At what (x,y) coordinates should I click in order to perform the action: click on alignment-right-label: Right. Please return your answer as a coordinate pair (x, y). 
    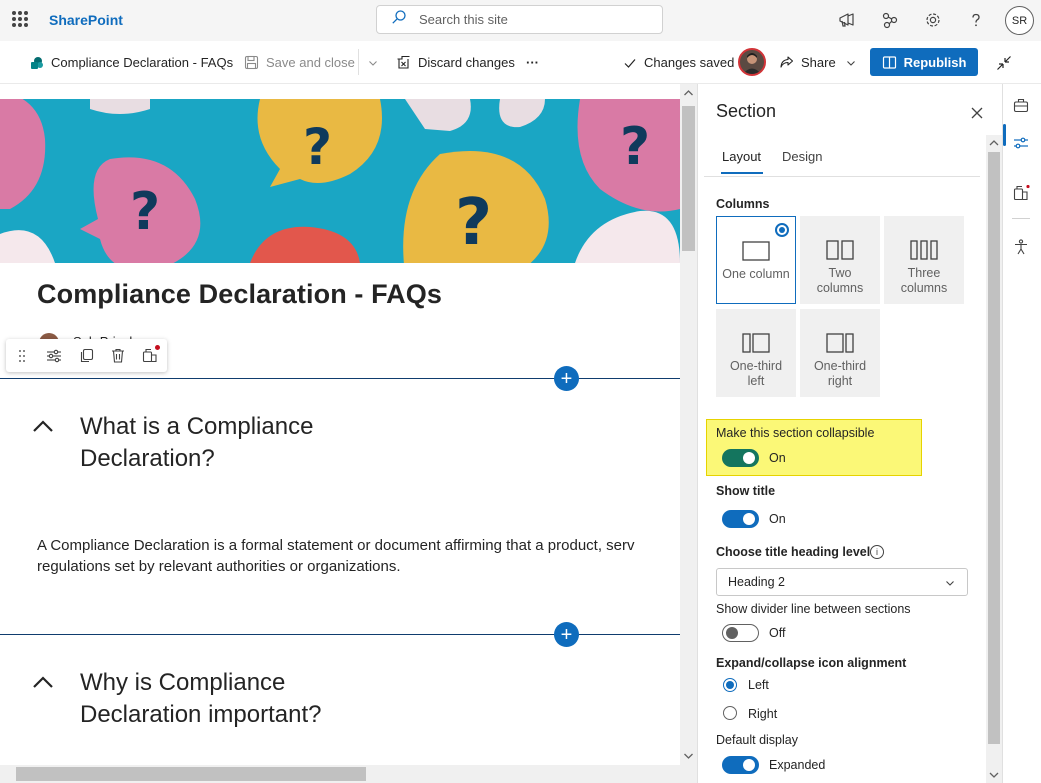
    Looking at the image, I should click on (762, 714).